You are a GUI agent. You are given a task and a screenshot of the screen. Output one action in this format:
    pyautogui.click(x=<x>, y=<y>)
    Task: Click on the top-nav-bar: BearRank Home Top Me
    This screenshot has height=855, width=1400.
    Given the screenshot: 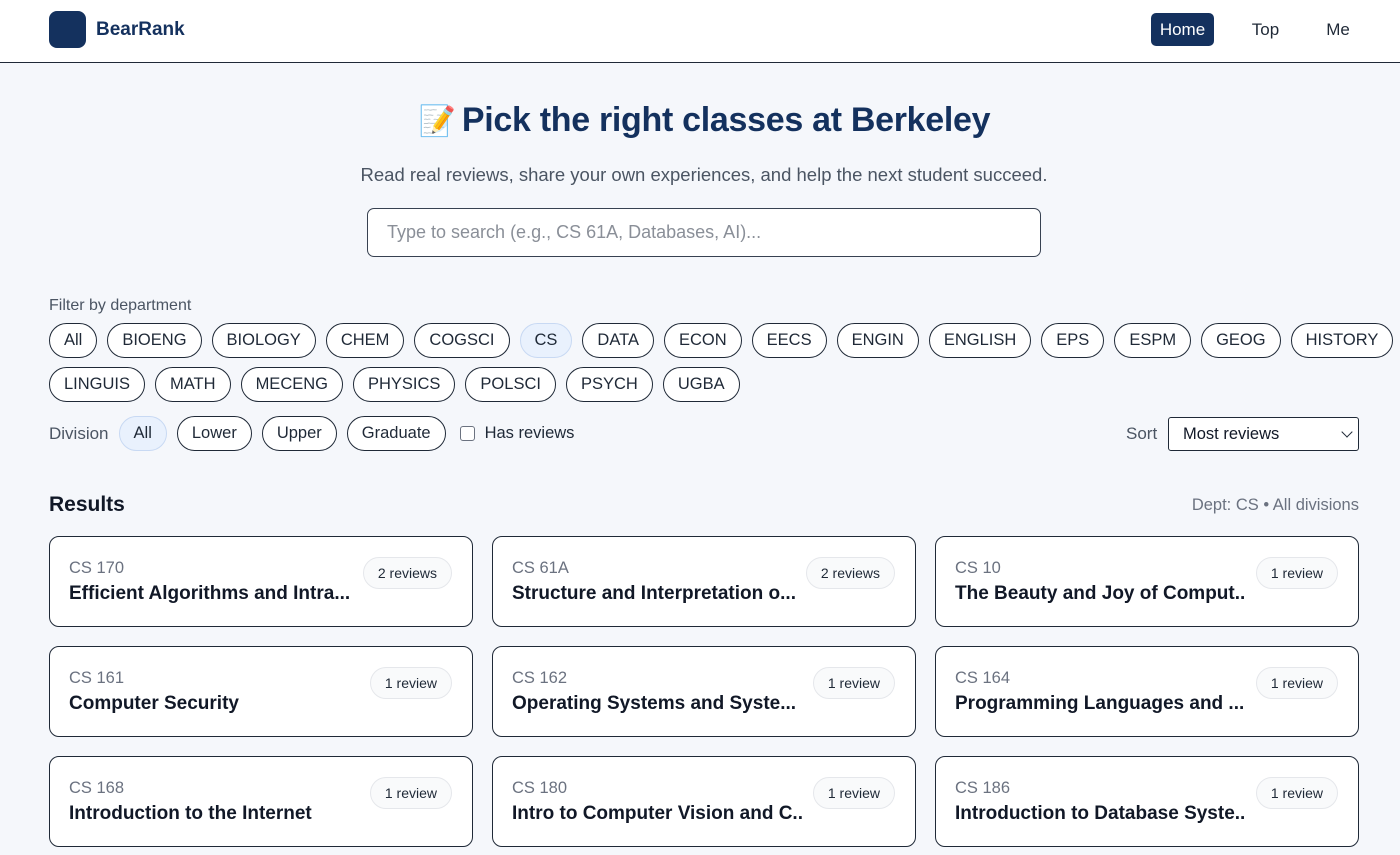 What is the action you would take?
    pyautogui.click(x=700, y=31)
    